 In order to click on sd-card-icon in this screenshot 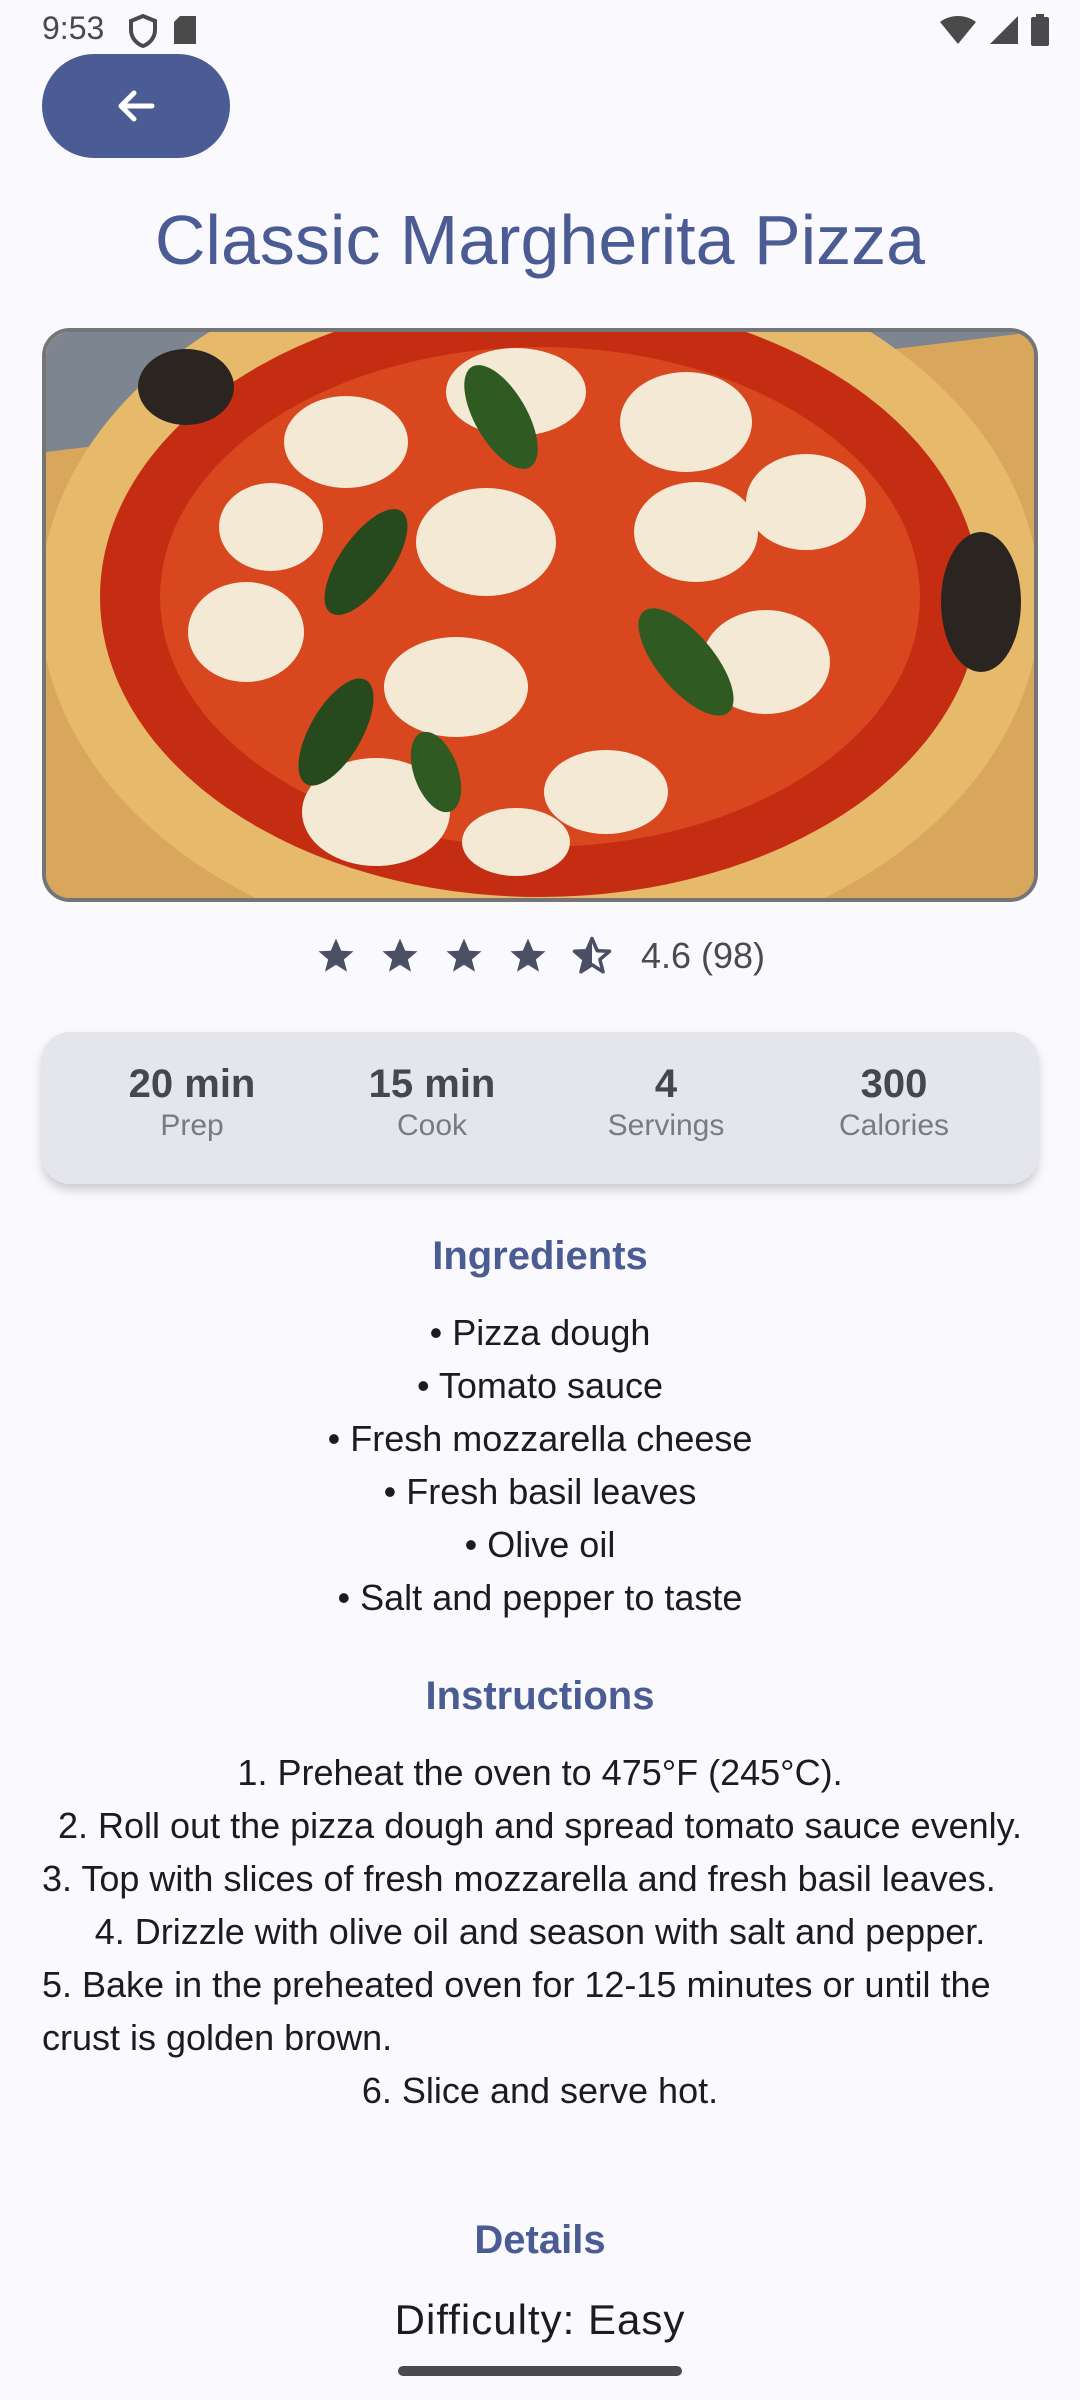, I will do `click(185, 30)`.